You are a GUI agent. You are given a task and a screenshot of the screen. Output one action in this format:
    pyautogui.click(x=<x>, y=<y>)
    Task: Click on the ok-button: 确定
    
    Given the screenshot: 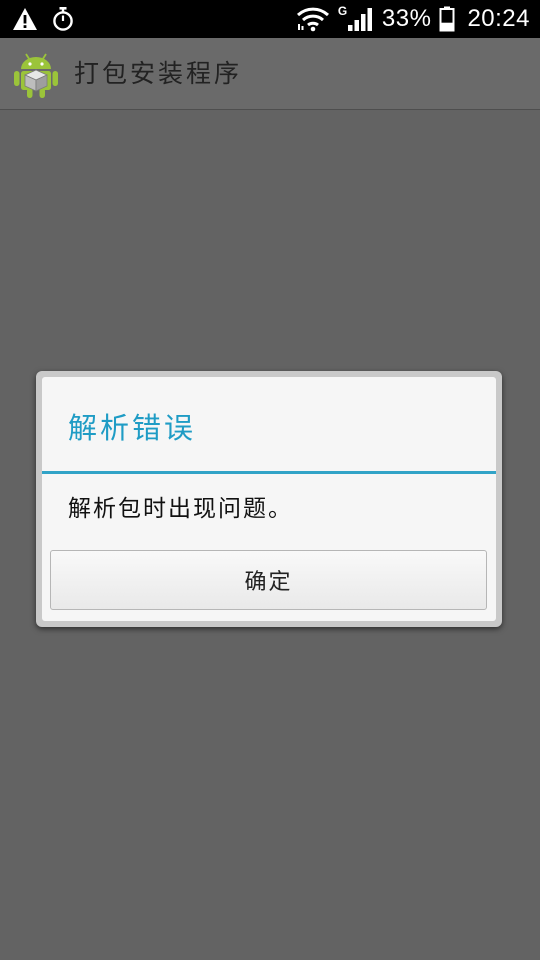 What is the action you would take?
    pyautogui.click(x=268, y=580)
    